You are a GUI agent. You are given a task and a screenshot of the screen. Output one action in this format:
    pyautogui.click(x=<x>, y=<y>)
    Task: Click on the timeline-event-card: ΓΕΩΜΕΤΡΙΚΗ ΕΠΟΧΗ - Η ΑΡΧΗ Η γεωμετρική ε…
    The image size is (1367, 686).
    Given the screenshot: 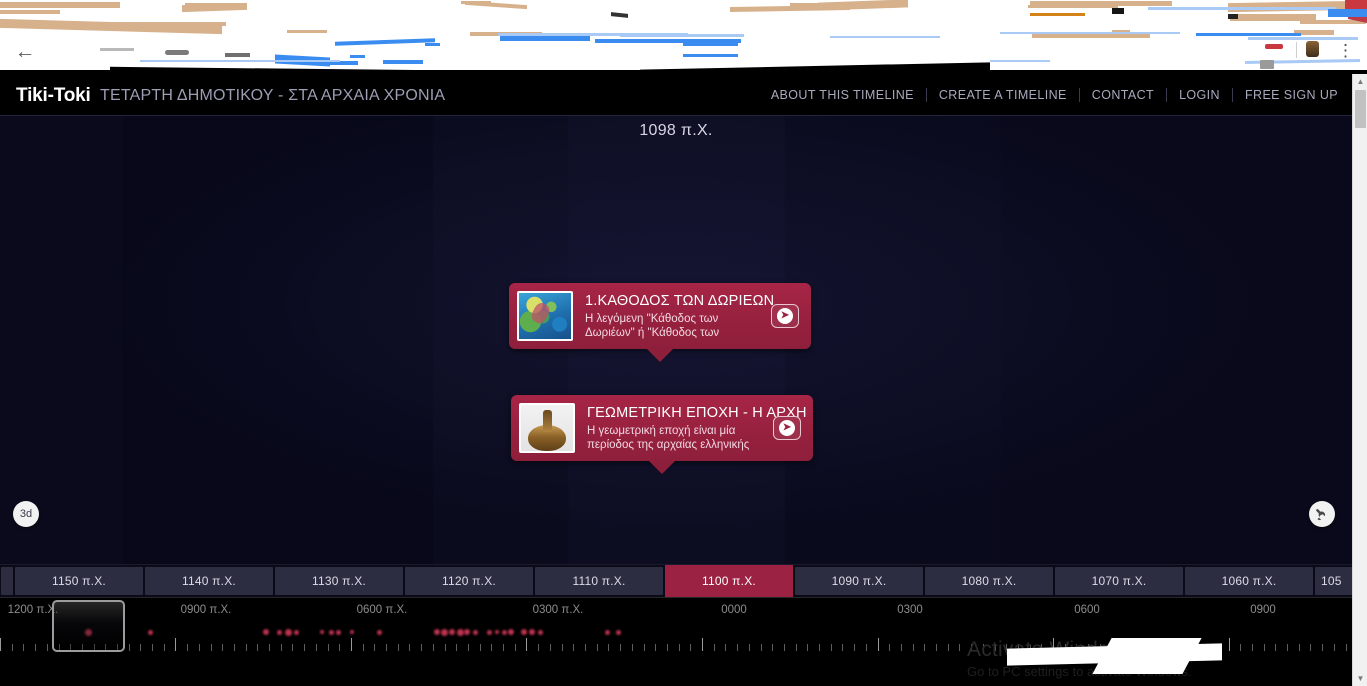 What is the action you would take?
    pyautogui.click(x=662, y=434)
    